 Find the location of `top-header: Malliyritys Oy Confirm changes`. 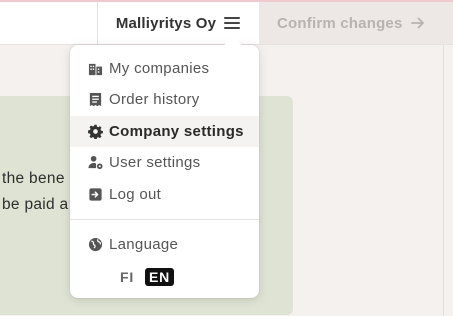

top-header: Malliyritys Oy Confirm changes is located at coordinates (226, 23).